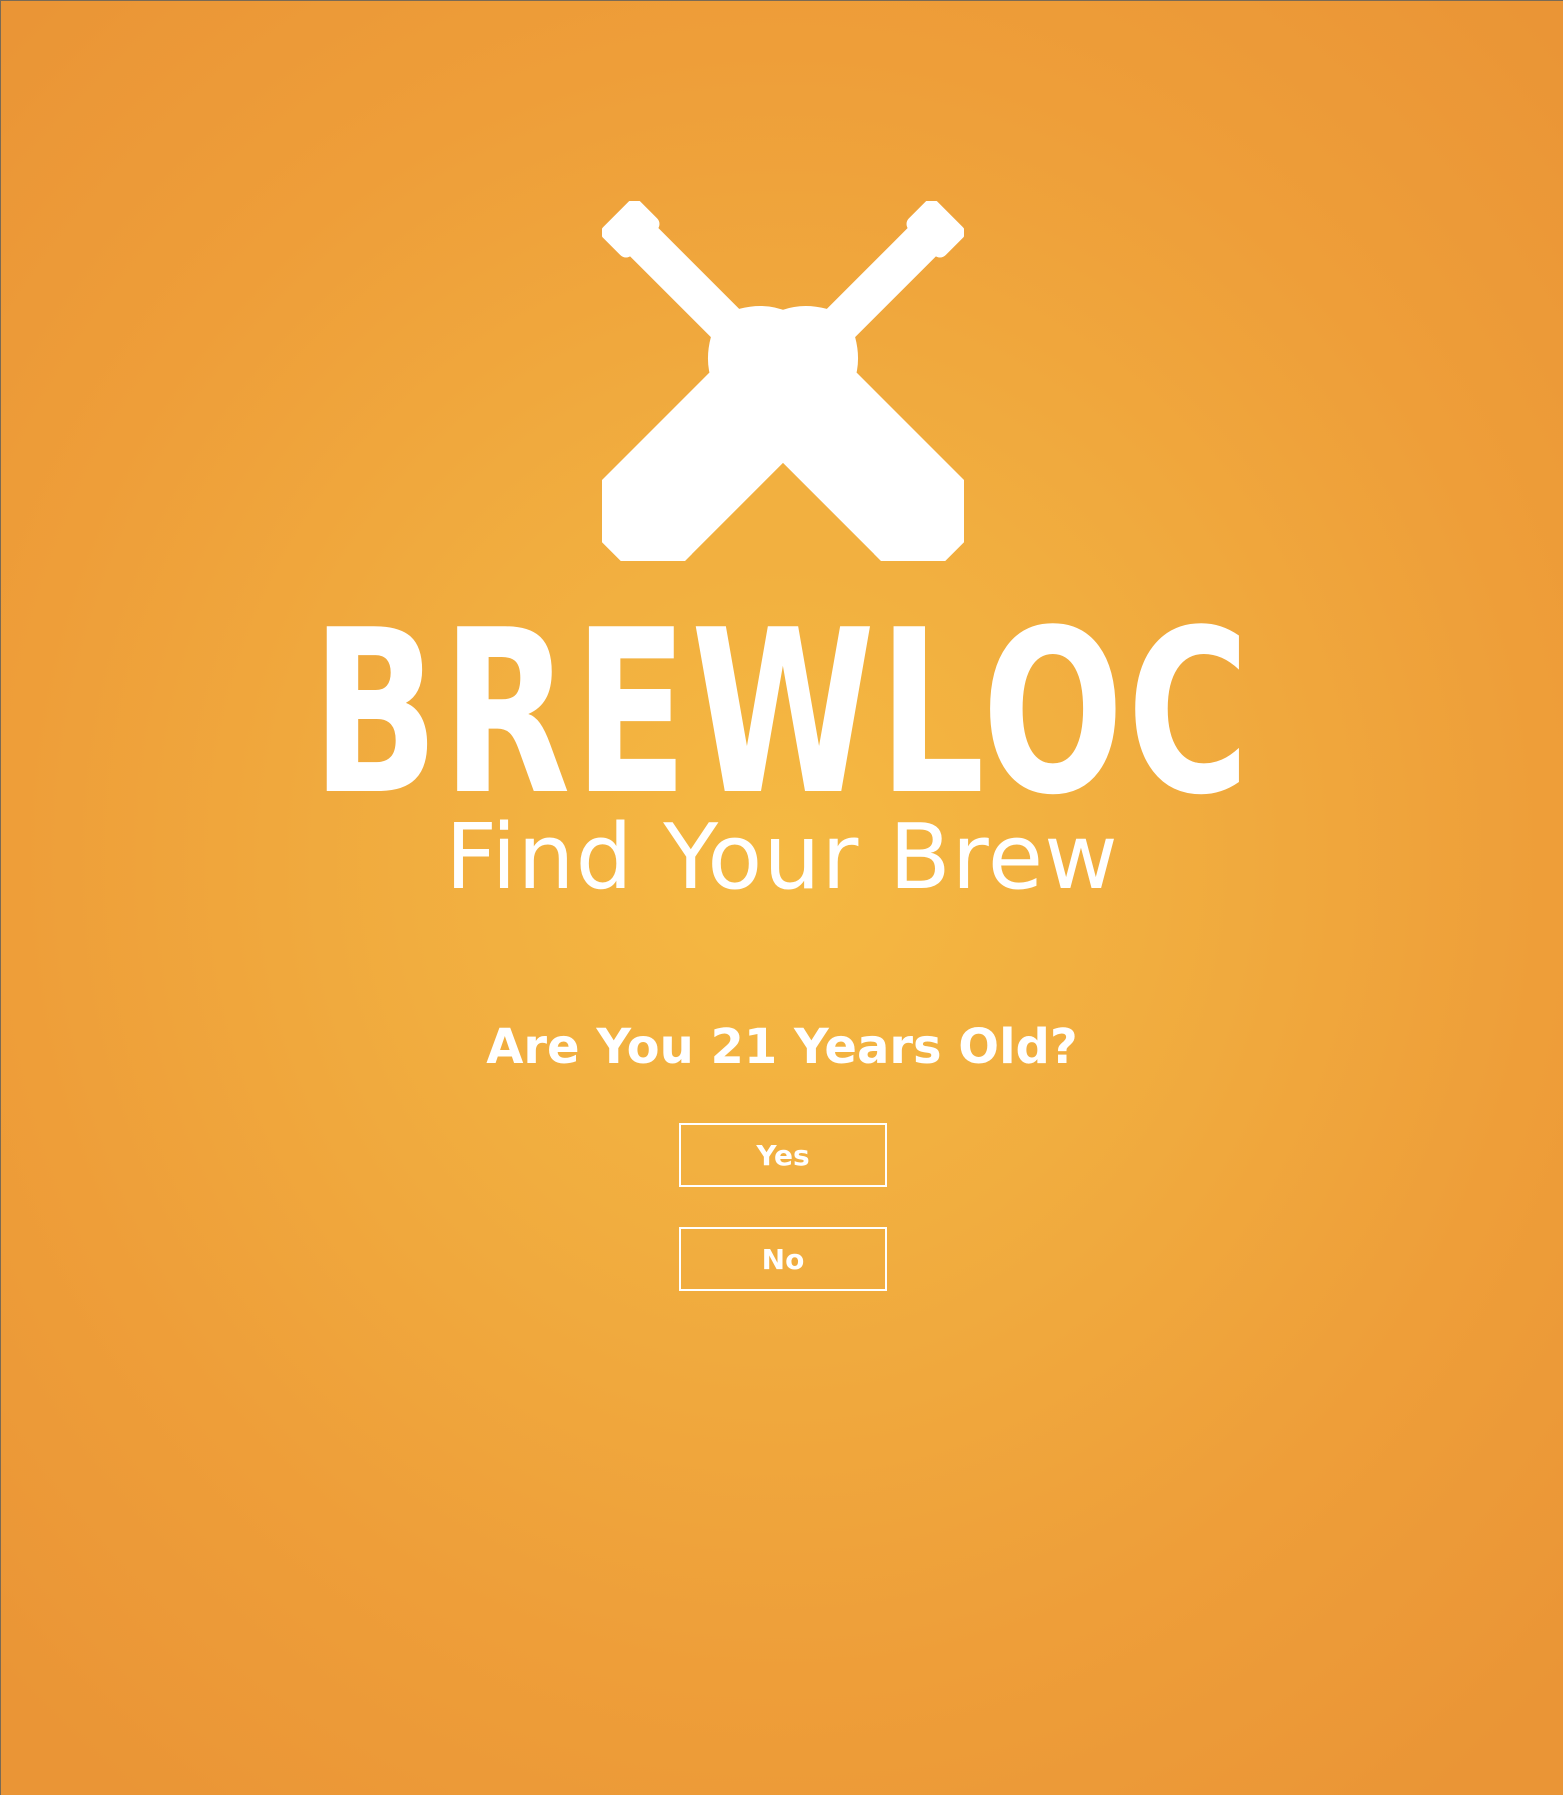  I want to click on no-button: No, so click(783, 1259).